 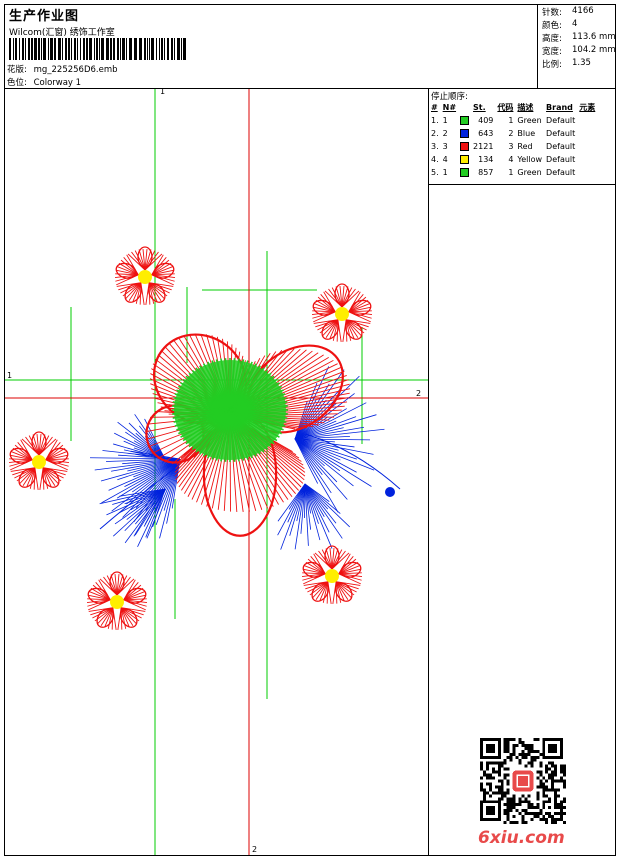 What do you see at coordinates (464, 107) in the screenshot?
I see `col-swatch` at bounding box center [464, 107].